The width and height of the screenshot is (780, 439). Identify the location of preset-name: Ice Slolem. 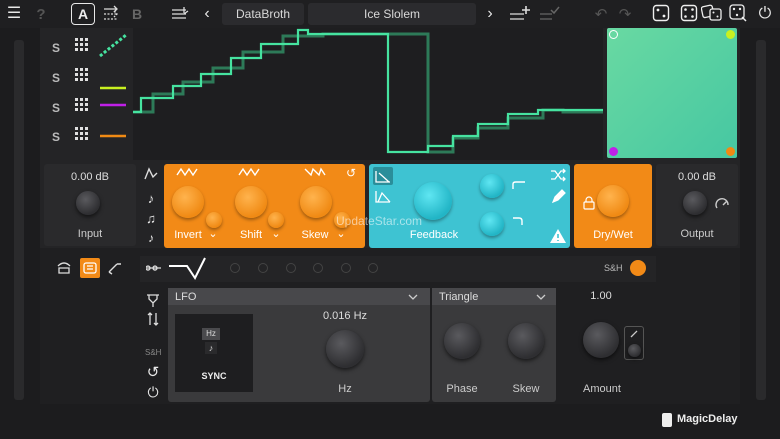
(392, 14).